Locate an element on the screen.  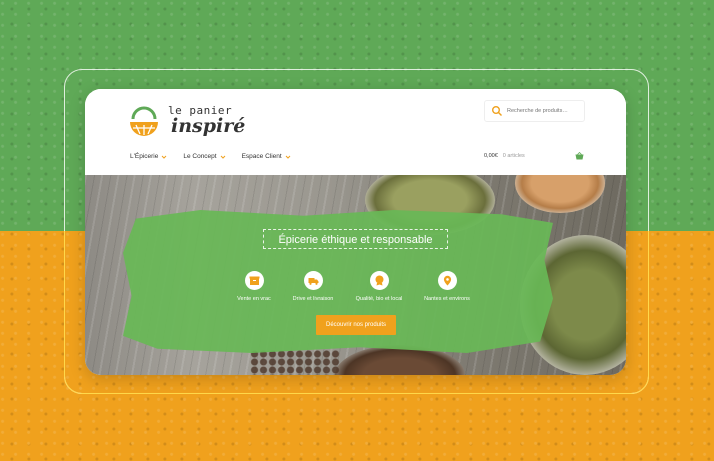
nav-item-label: L'Épicerie is located at coordinates (144, 156).